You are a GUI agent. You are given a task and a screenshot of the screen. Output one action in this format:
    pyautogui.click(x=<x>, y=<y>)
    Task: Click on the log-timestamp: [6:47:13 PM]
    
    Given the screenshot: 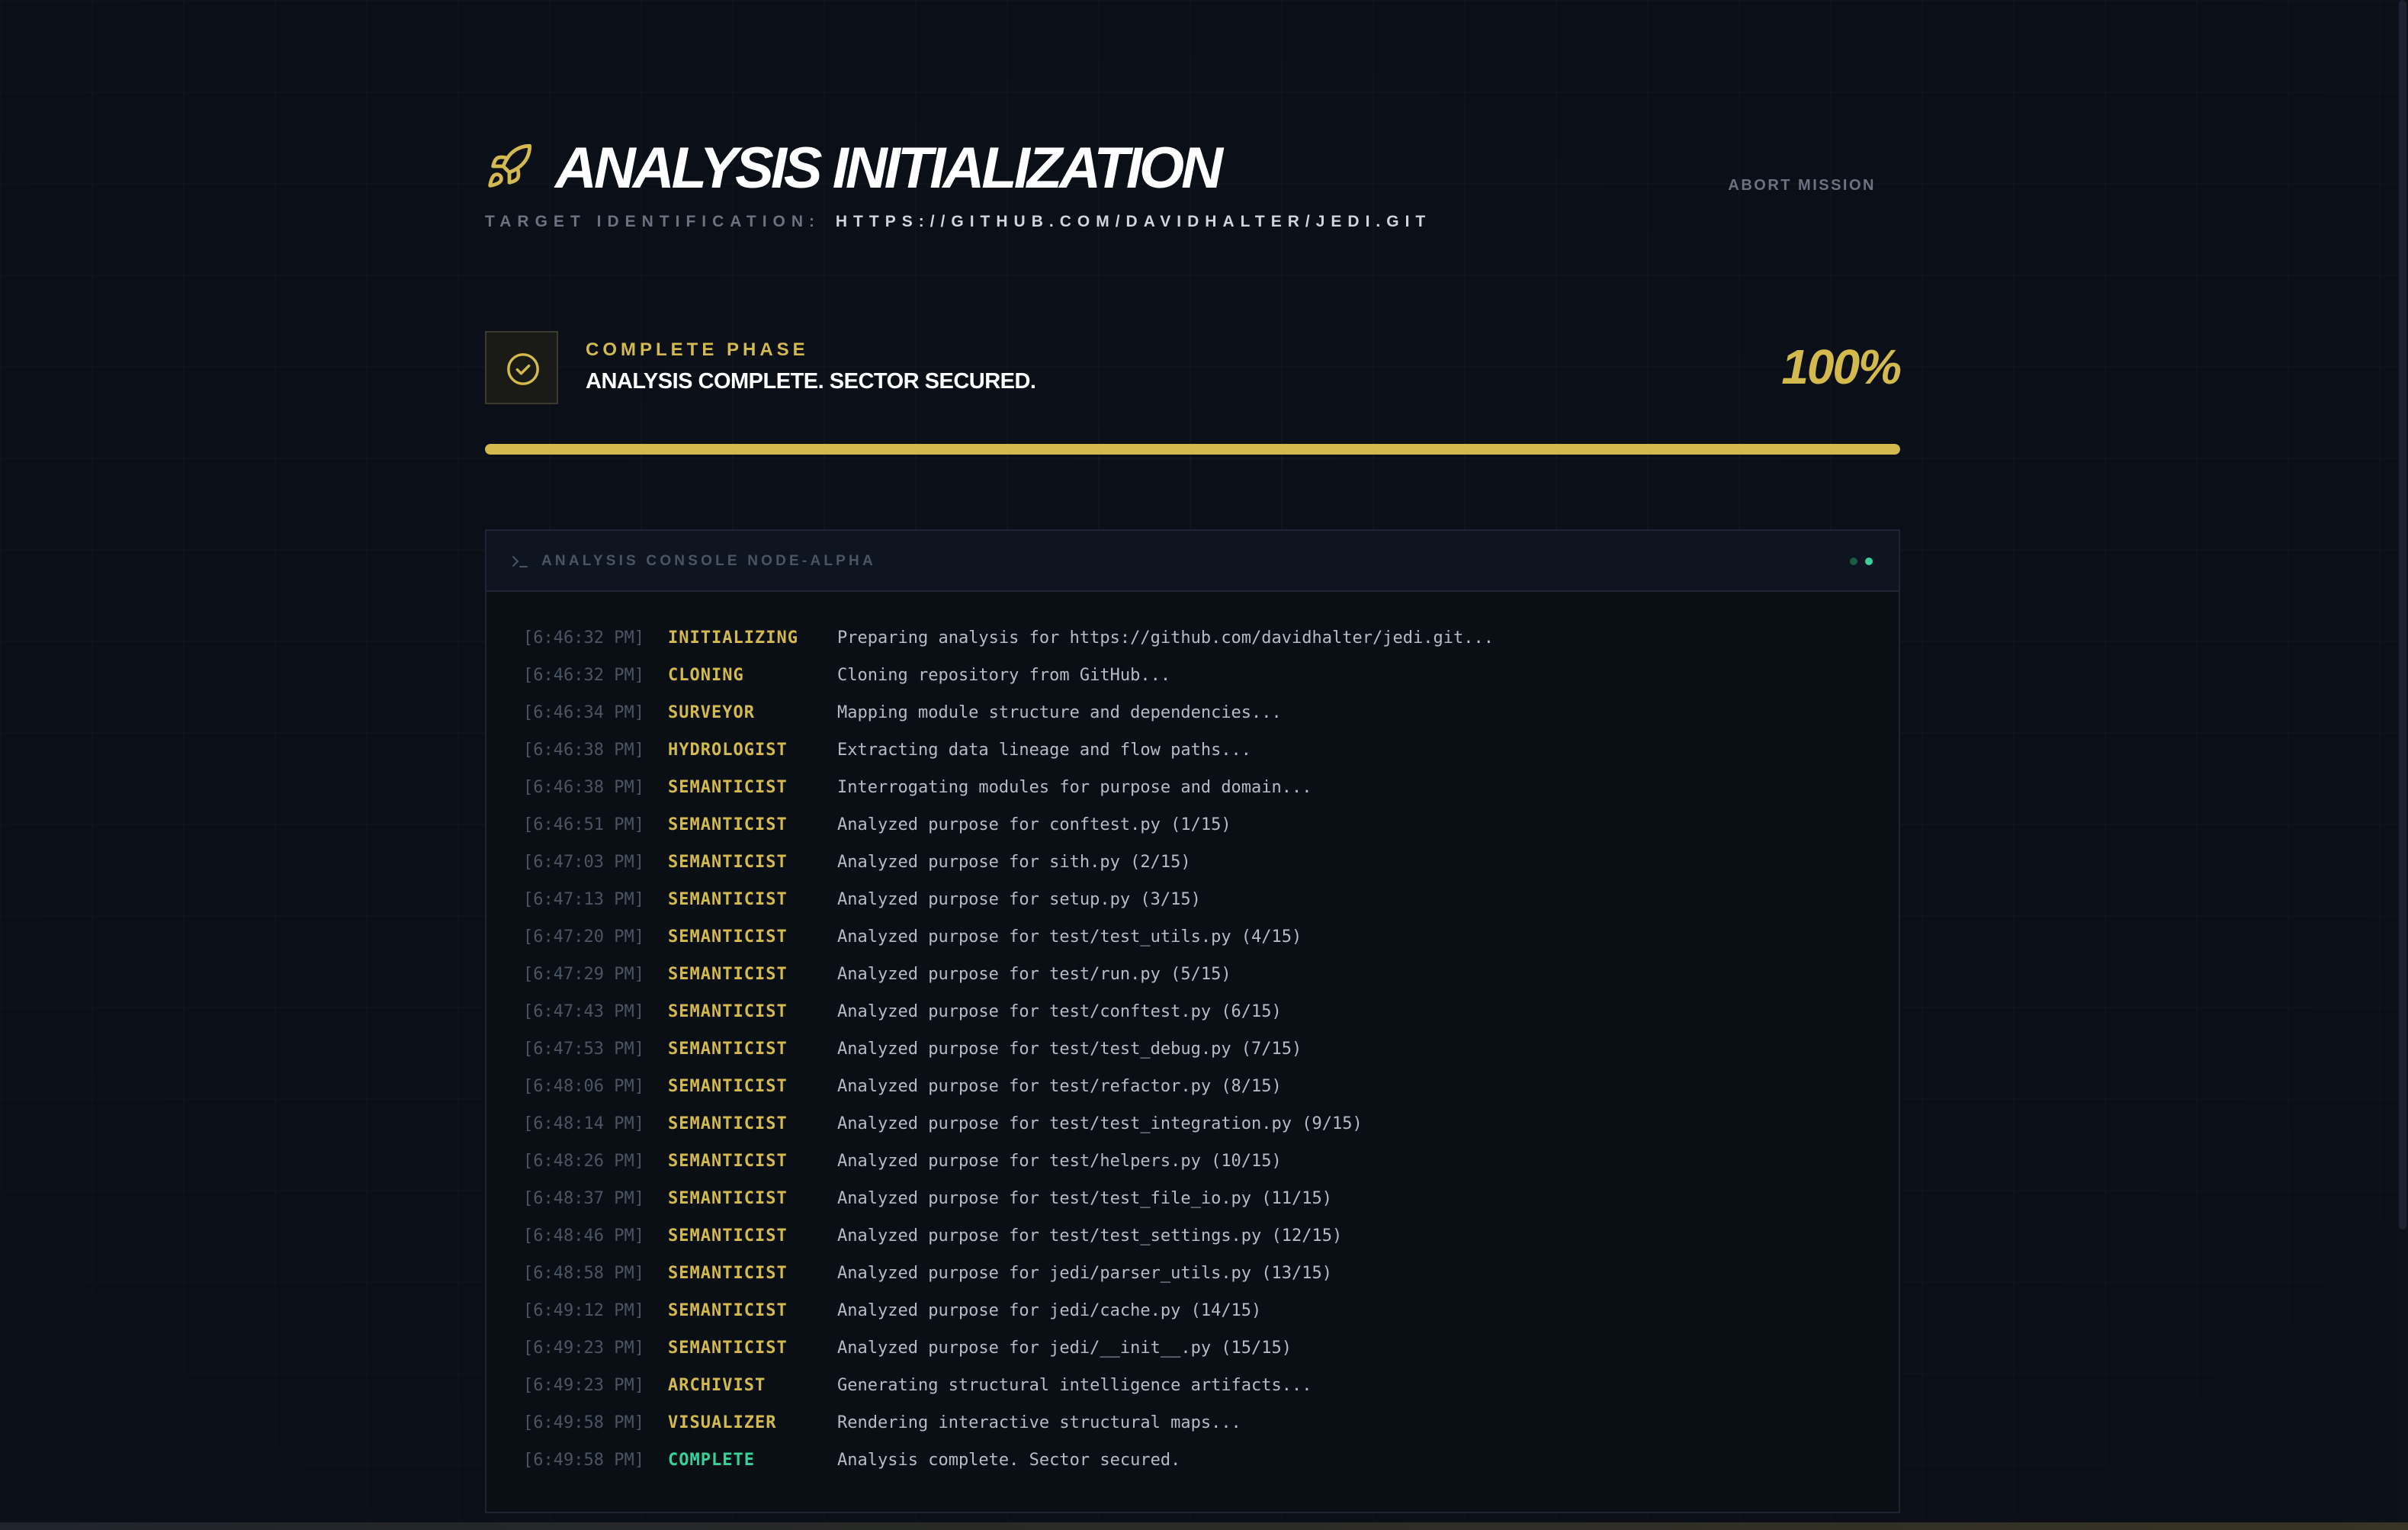 What is the action you would take?
    pyautogui.click(x=583, y=899)
    